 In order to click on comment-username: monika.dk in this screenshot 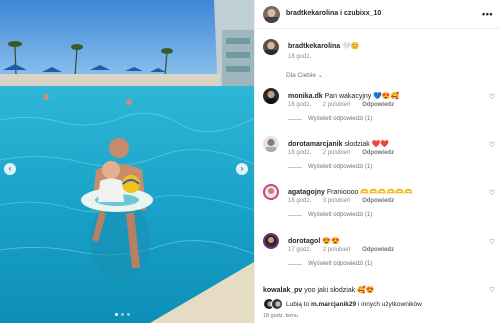, I will do `click(305, 96)`.